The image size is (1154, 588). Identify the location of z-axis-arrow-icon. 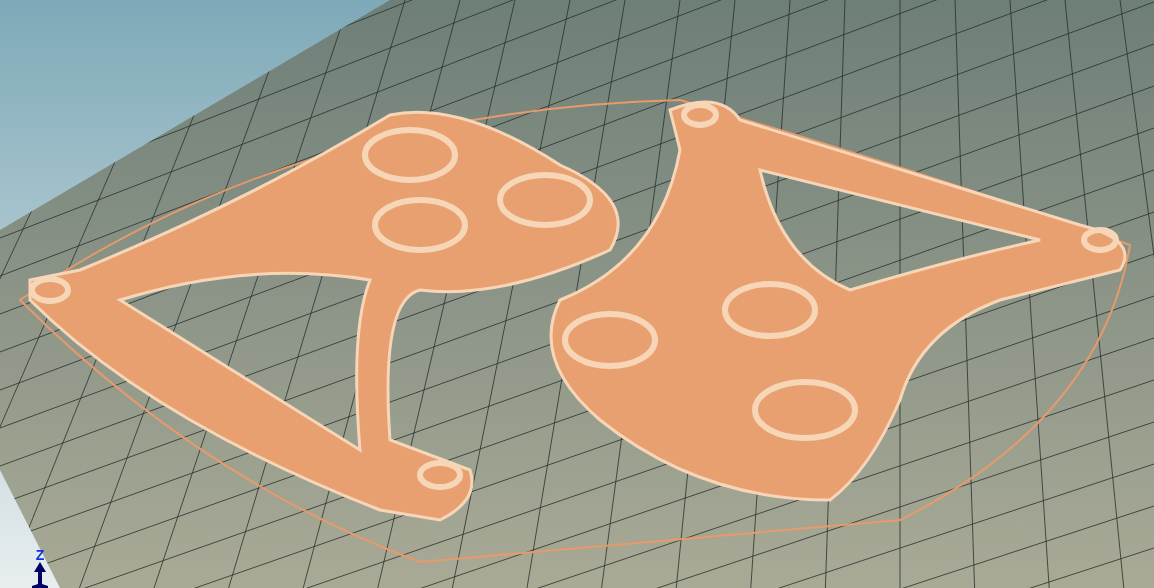
(40, 575).